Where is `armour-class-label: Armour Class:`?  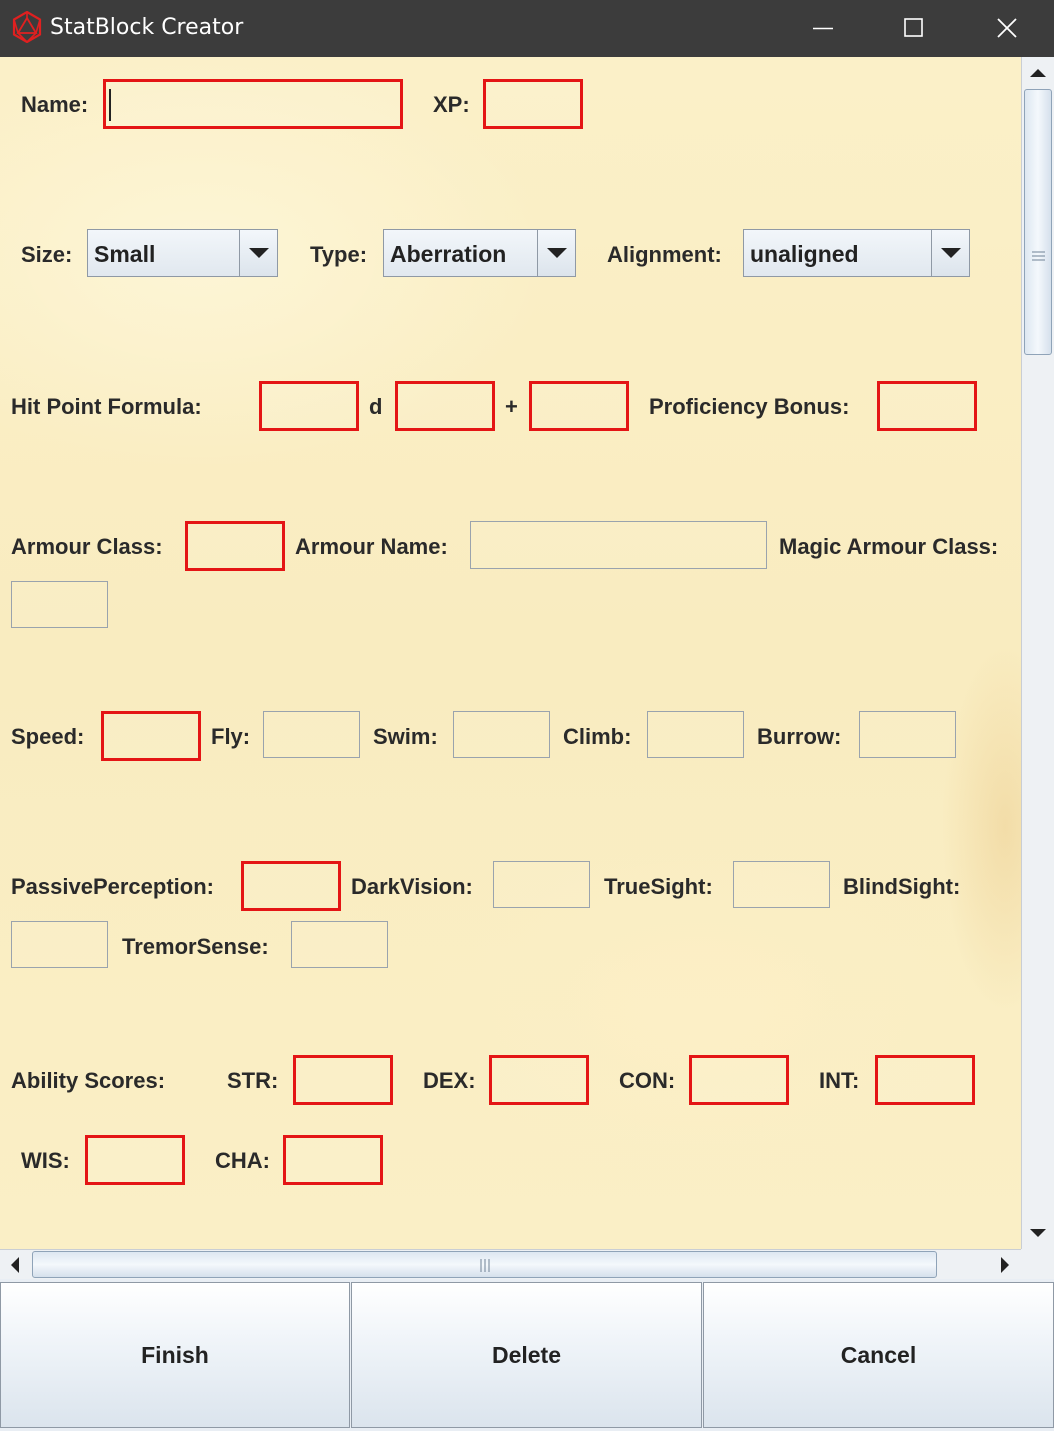 armour-class-label: Armour Class: is located at coordinates (87, 546).